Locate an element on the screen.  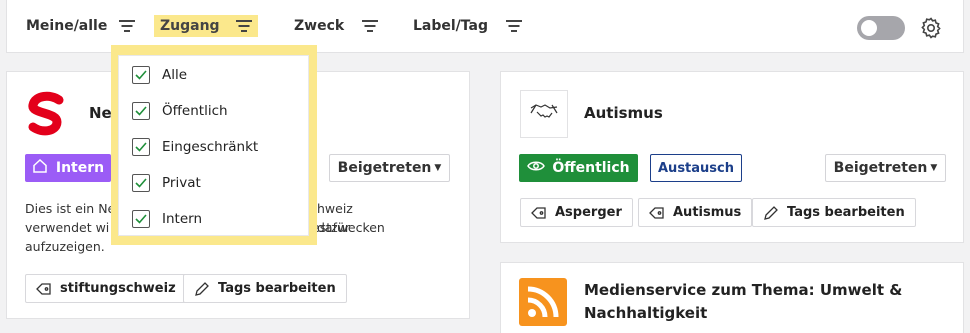
option-label: Privat is located at coordinates (181, 183).